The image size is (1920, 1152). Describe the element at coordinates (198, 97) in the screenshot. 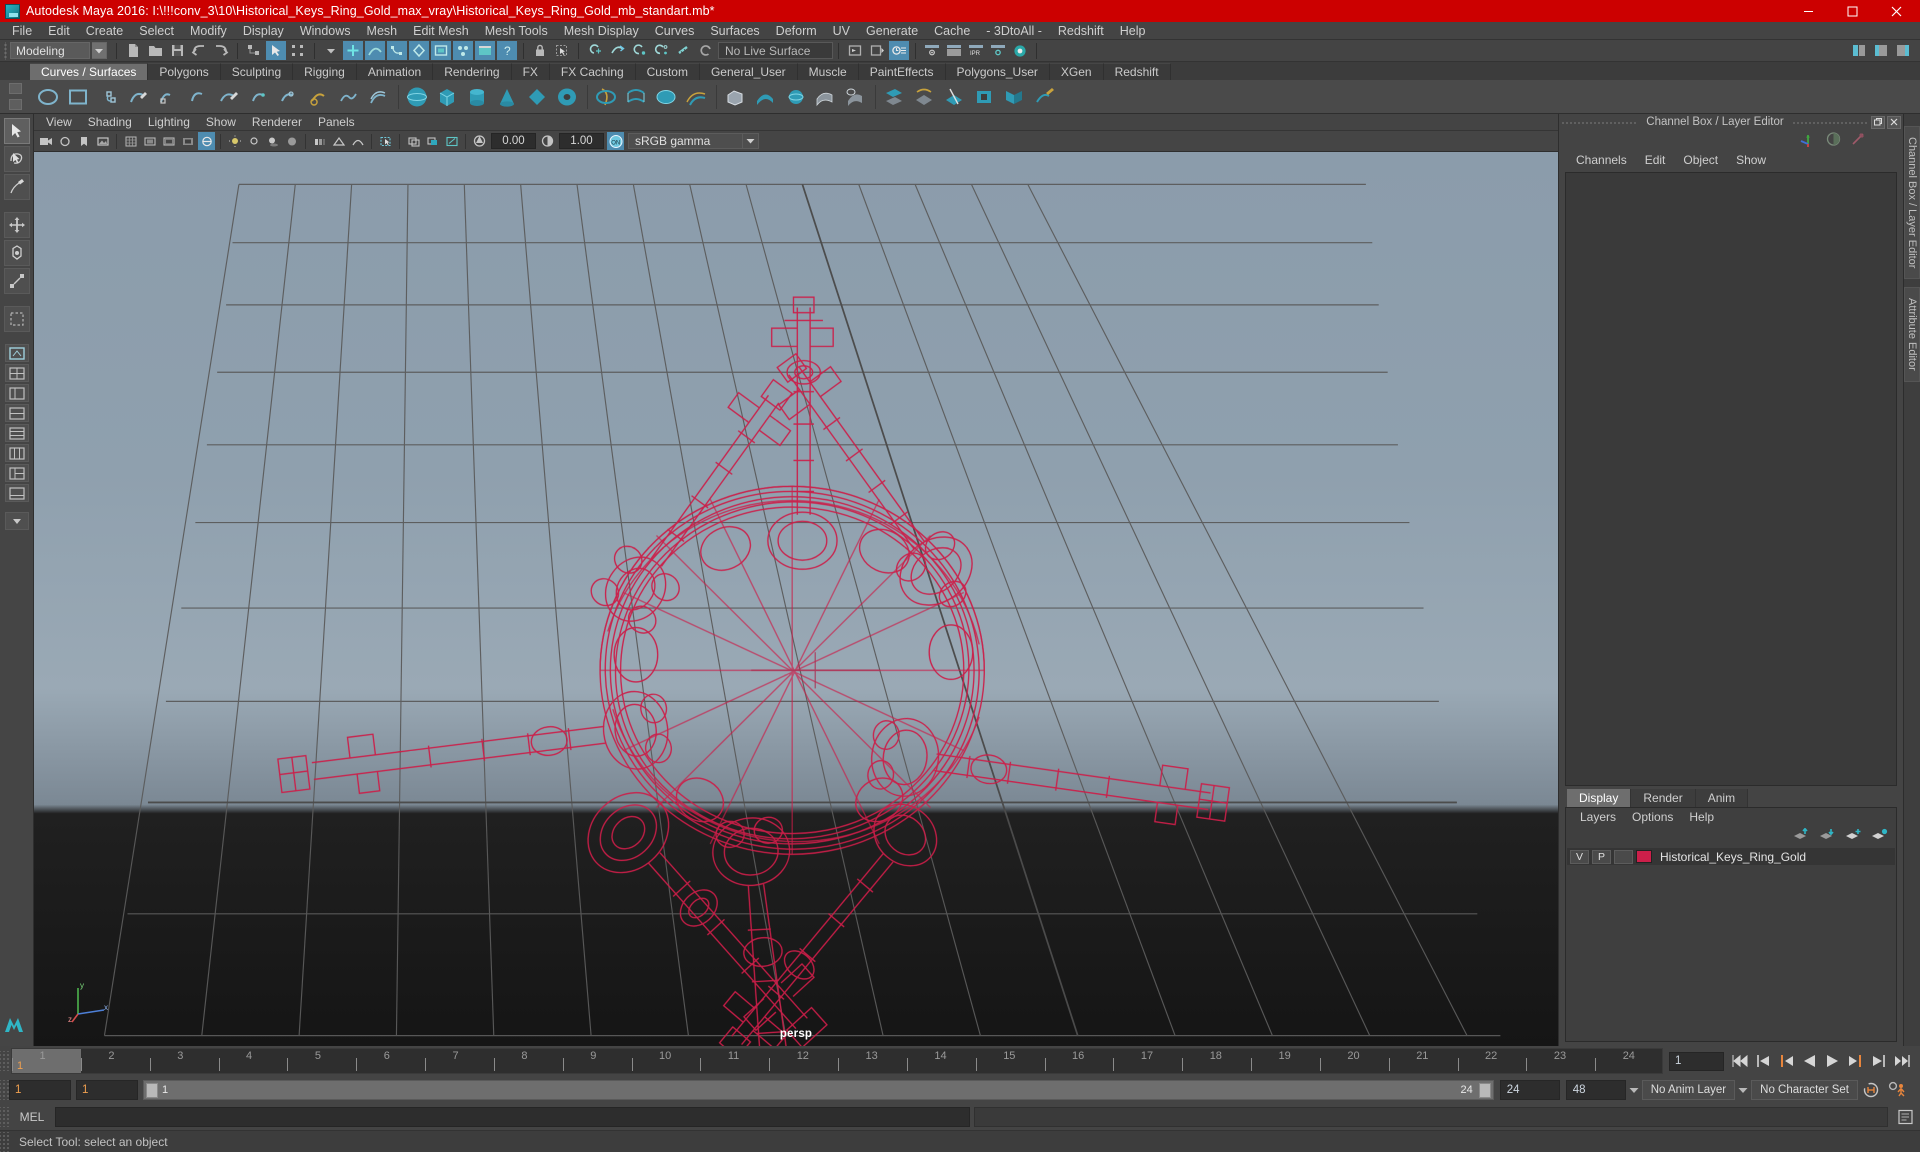

I see `bezier-curve-tool-icon` at that location.